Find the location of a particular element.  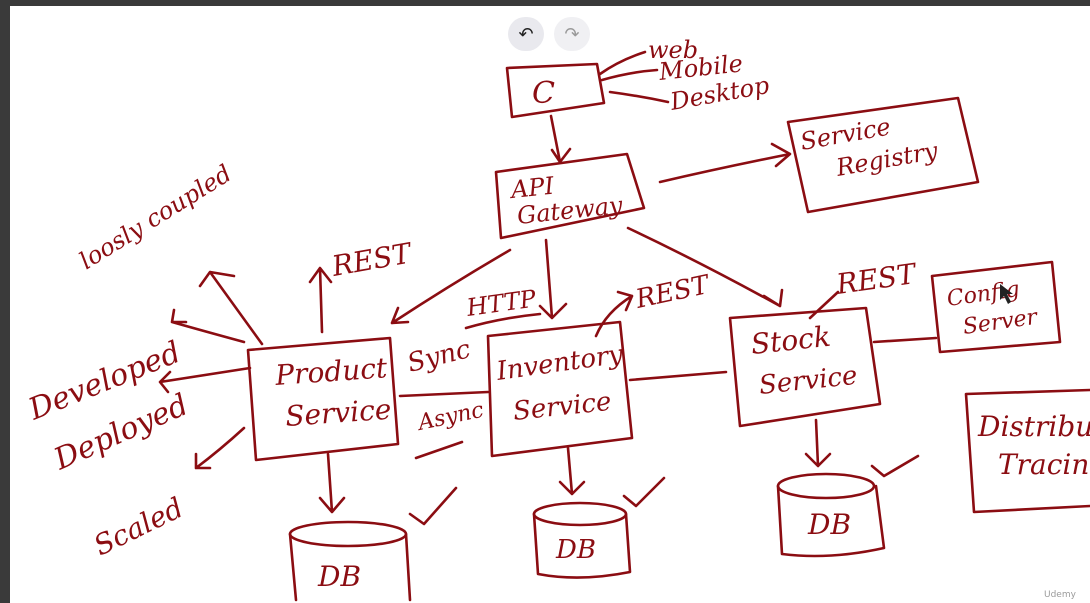

rest-mid-label: REST is located at coordinates (672, 292).